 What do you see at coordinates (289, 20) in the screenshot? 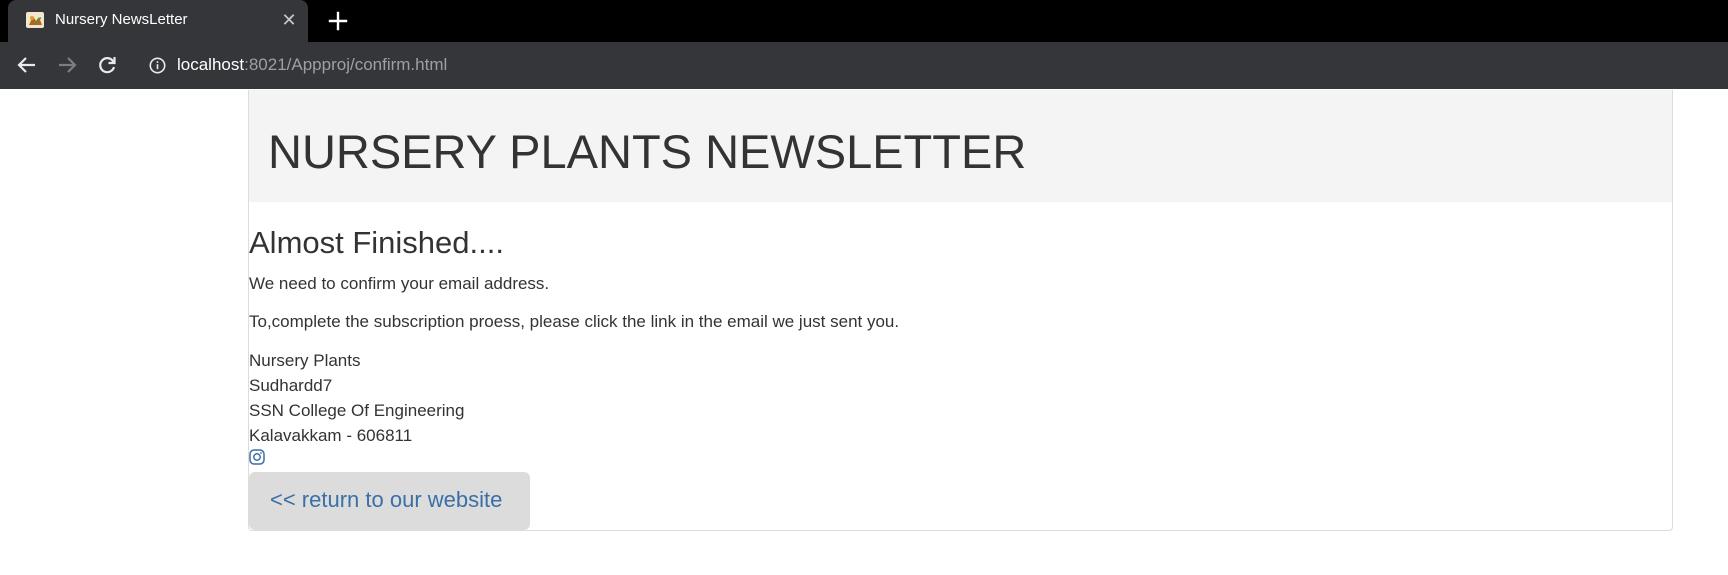
I see `close-icon: ✕` at bounding box center [289, 20].